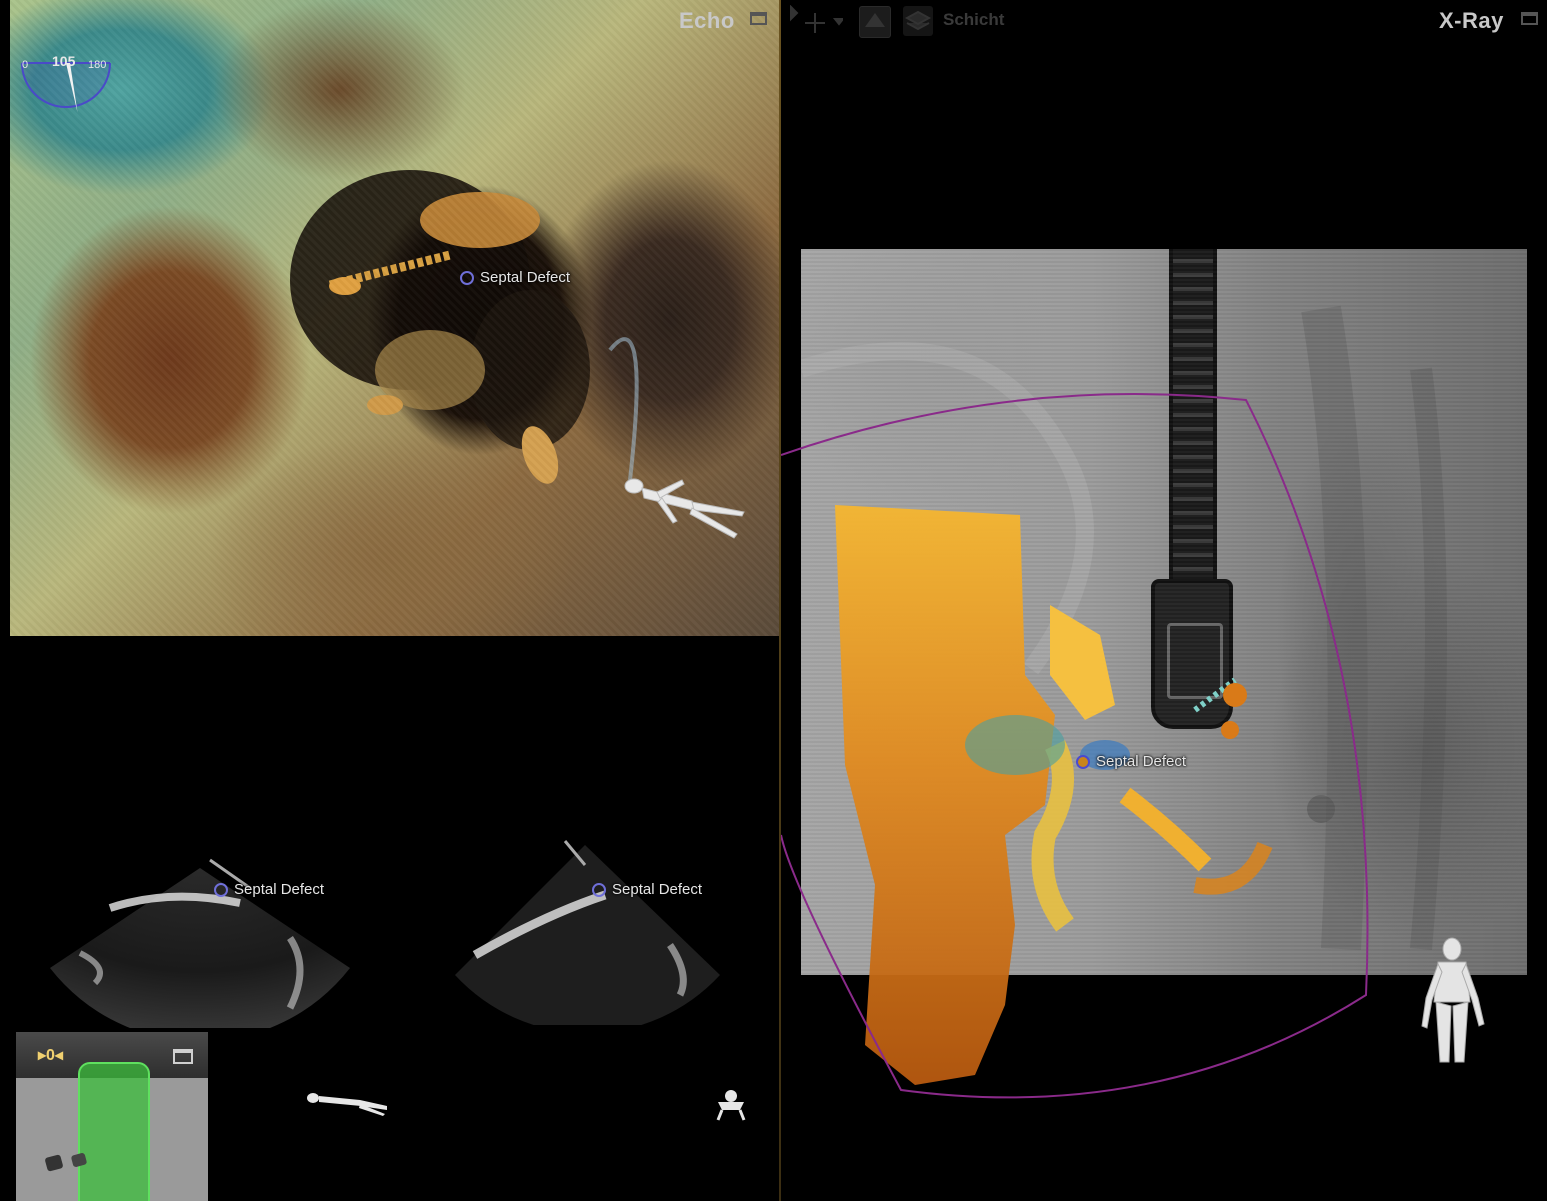  What do you see at coordinates (50, 1055) in the screenshot?
I see `mini-view-label: ▸0◂` at bounding box center [50, 1055].